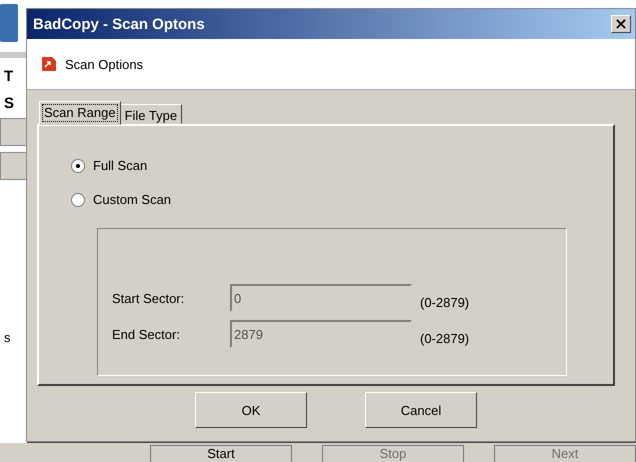  Describe the element at coordinates (80, 113) in the screenshot. I see `tab: Scan Range` at that location.